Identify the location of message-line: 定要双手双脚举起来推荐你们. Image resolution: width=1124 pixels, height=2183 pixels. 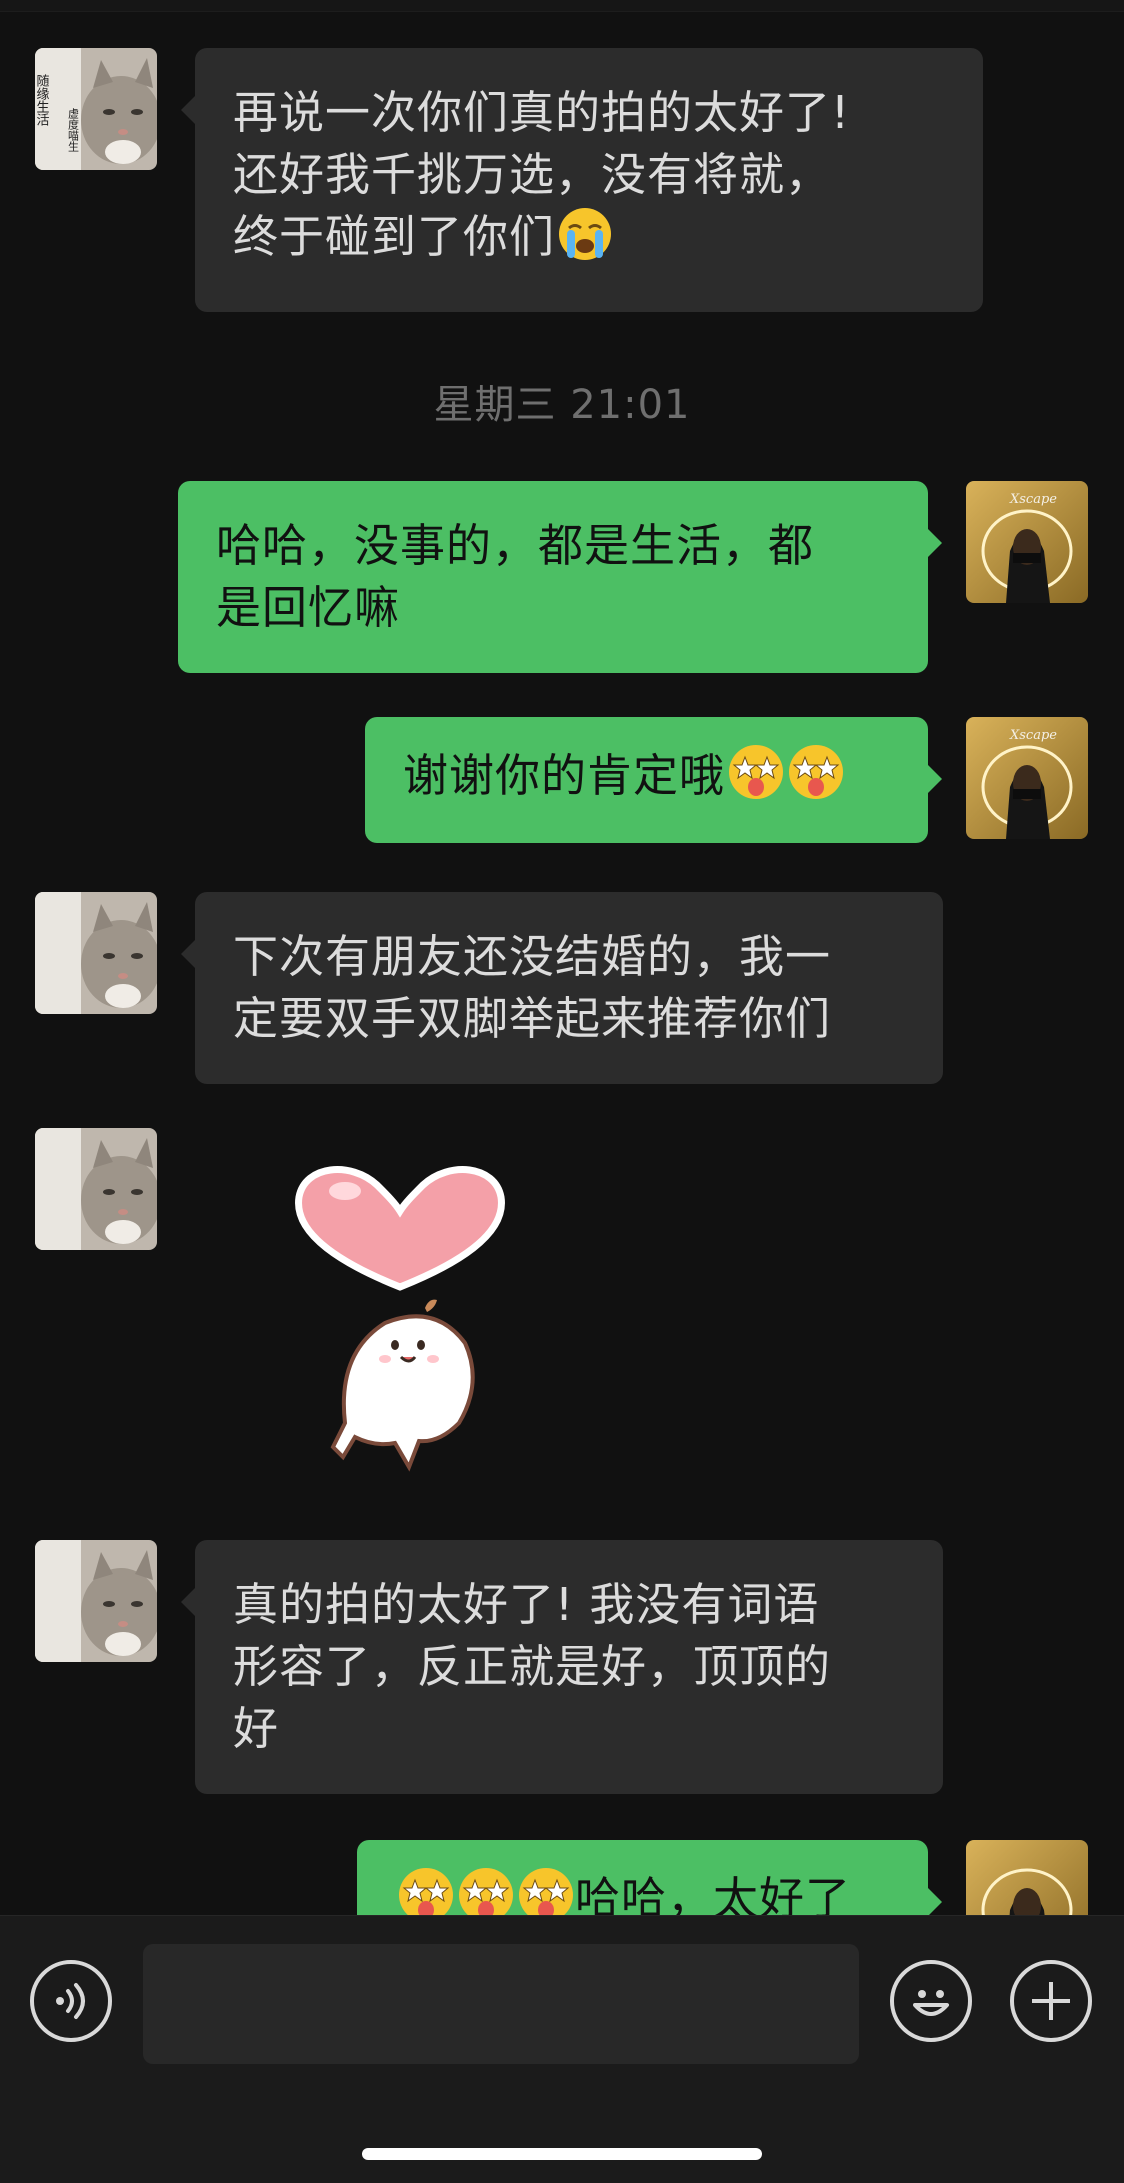
(532, 1018).